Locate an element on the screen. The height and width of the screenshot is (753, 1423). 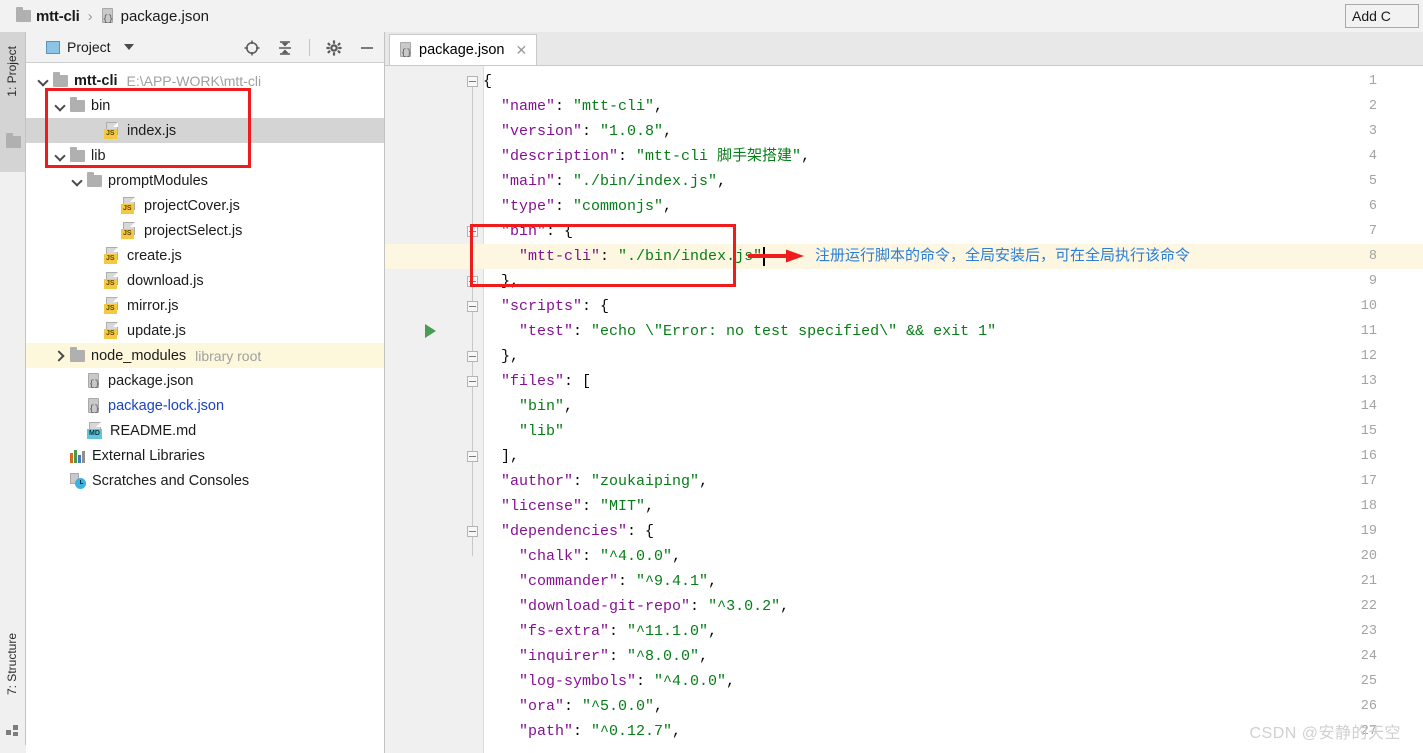
tree-row-node-modules: node_modules library root is located at coordinates (205, 355).